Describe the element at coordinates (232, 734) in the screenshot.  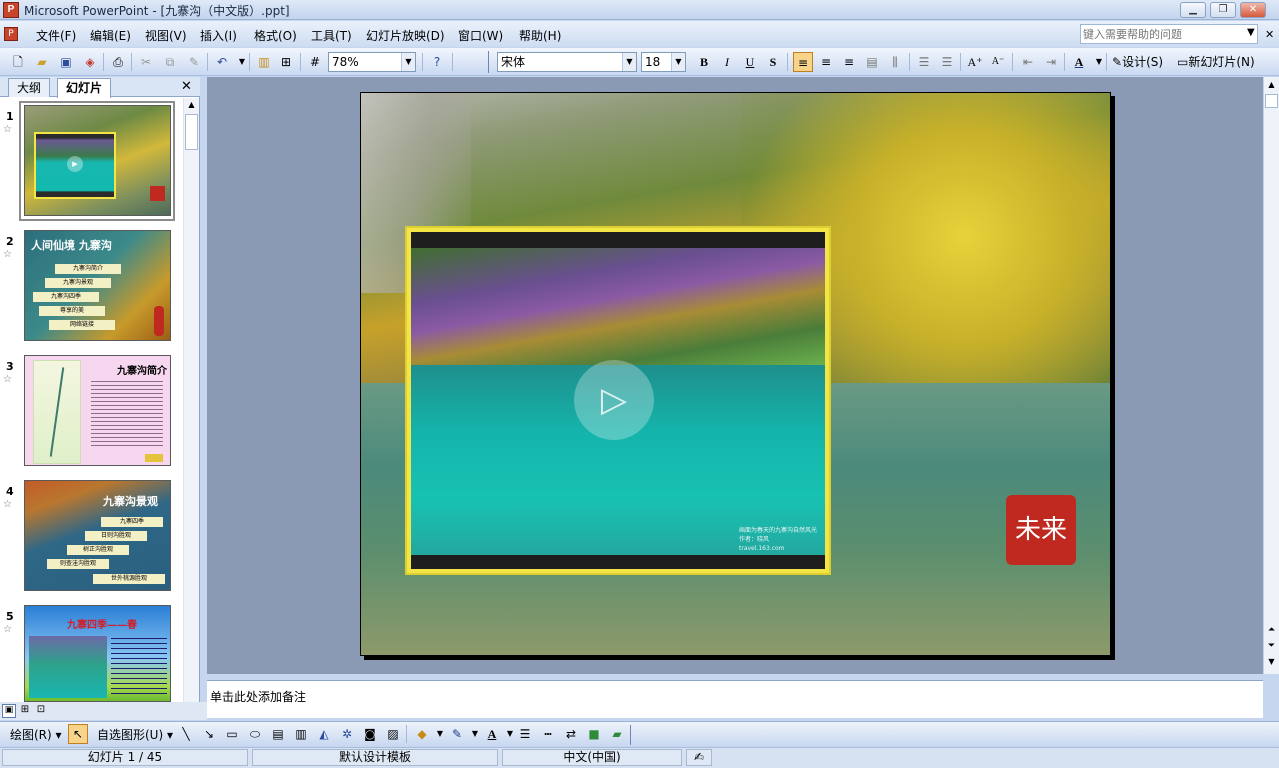
I see `rectangle-icon: ▭` at that location.